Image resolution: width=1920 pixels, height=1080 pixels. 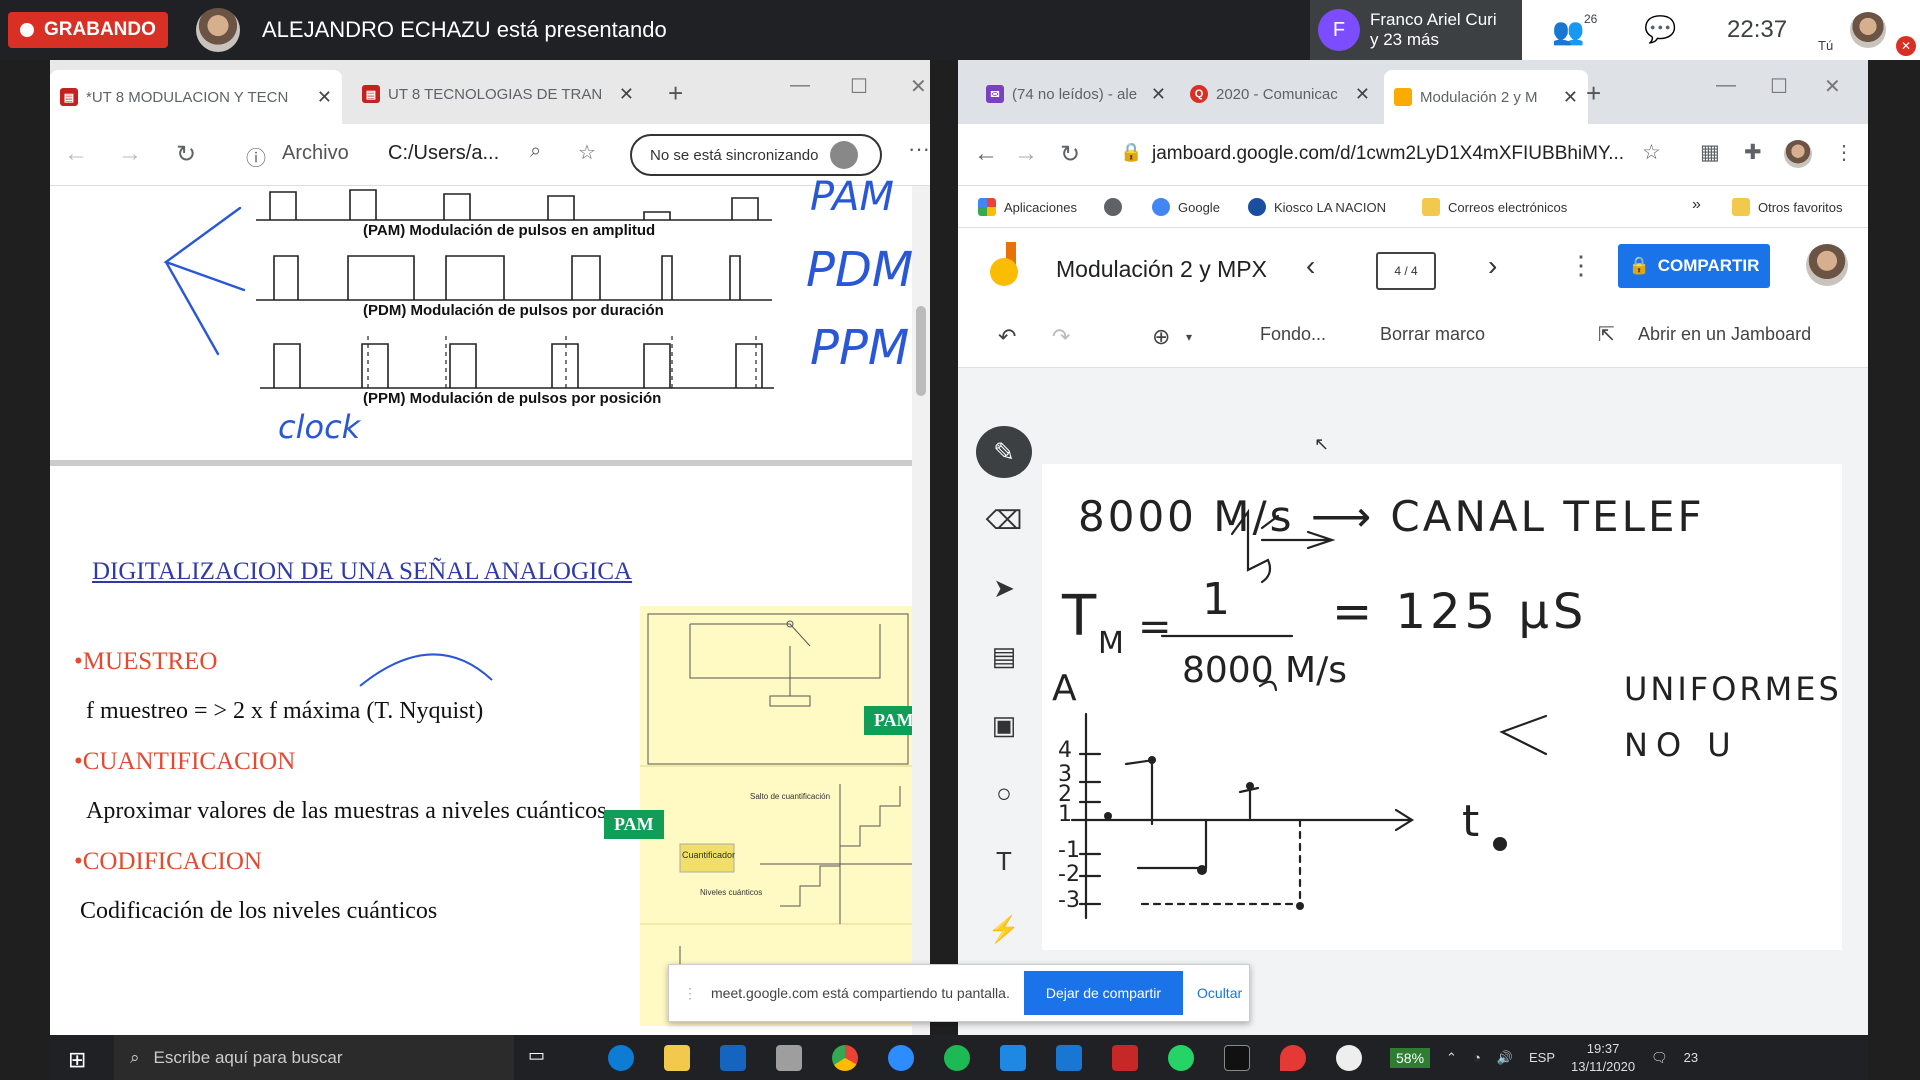 What do you see at coordinates (1696, 205) in the screenshot?
I see `chevron-more-icon: »` at bounding box center [1696, 205].